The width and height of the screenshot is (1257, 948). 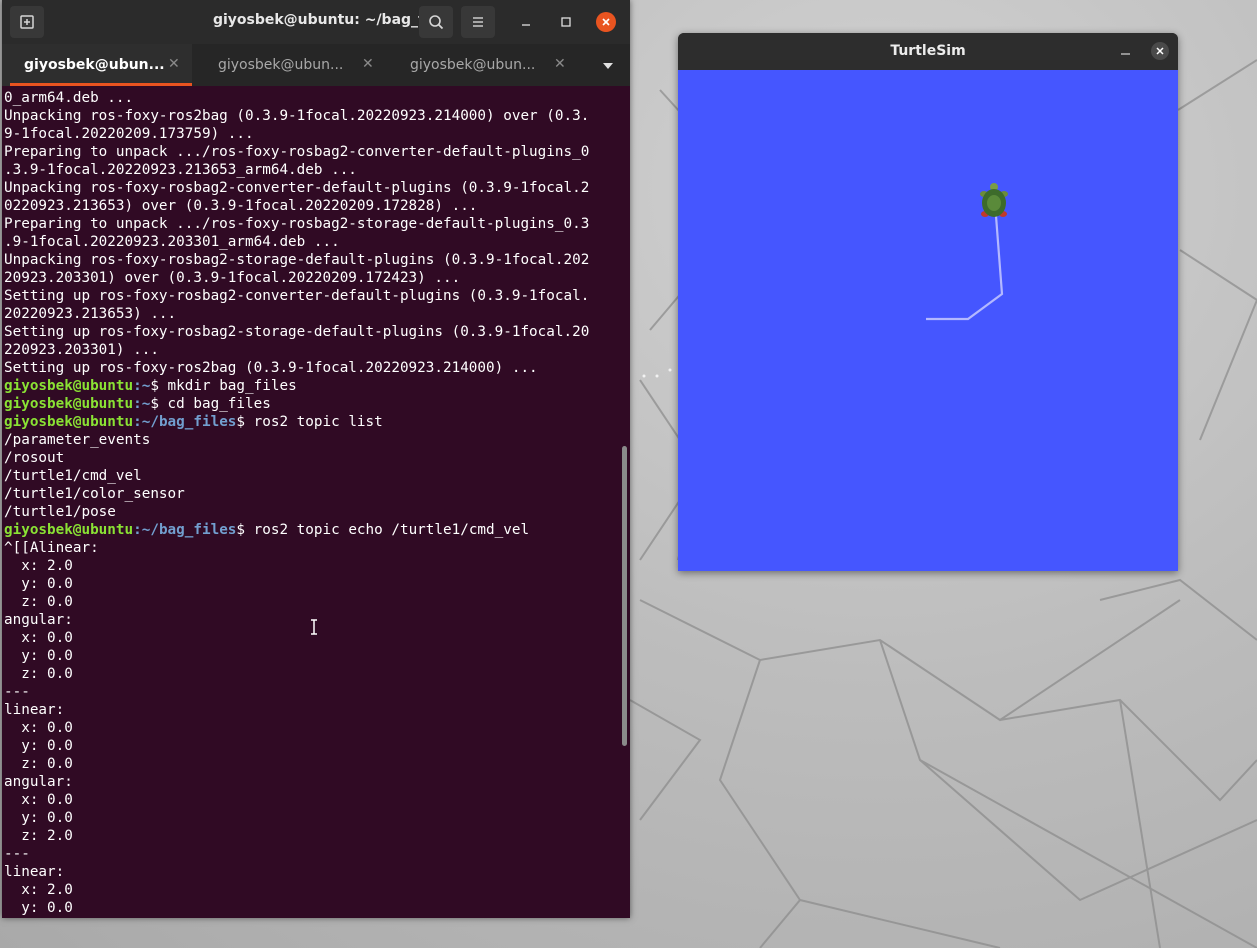 What do you see at coordinates (38, 782) in the screenshot?
I see `output-line: angular:` at bounding box center [38, 782].